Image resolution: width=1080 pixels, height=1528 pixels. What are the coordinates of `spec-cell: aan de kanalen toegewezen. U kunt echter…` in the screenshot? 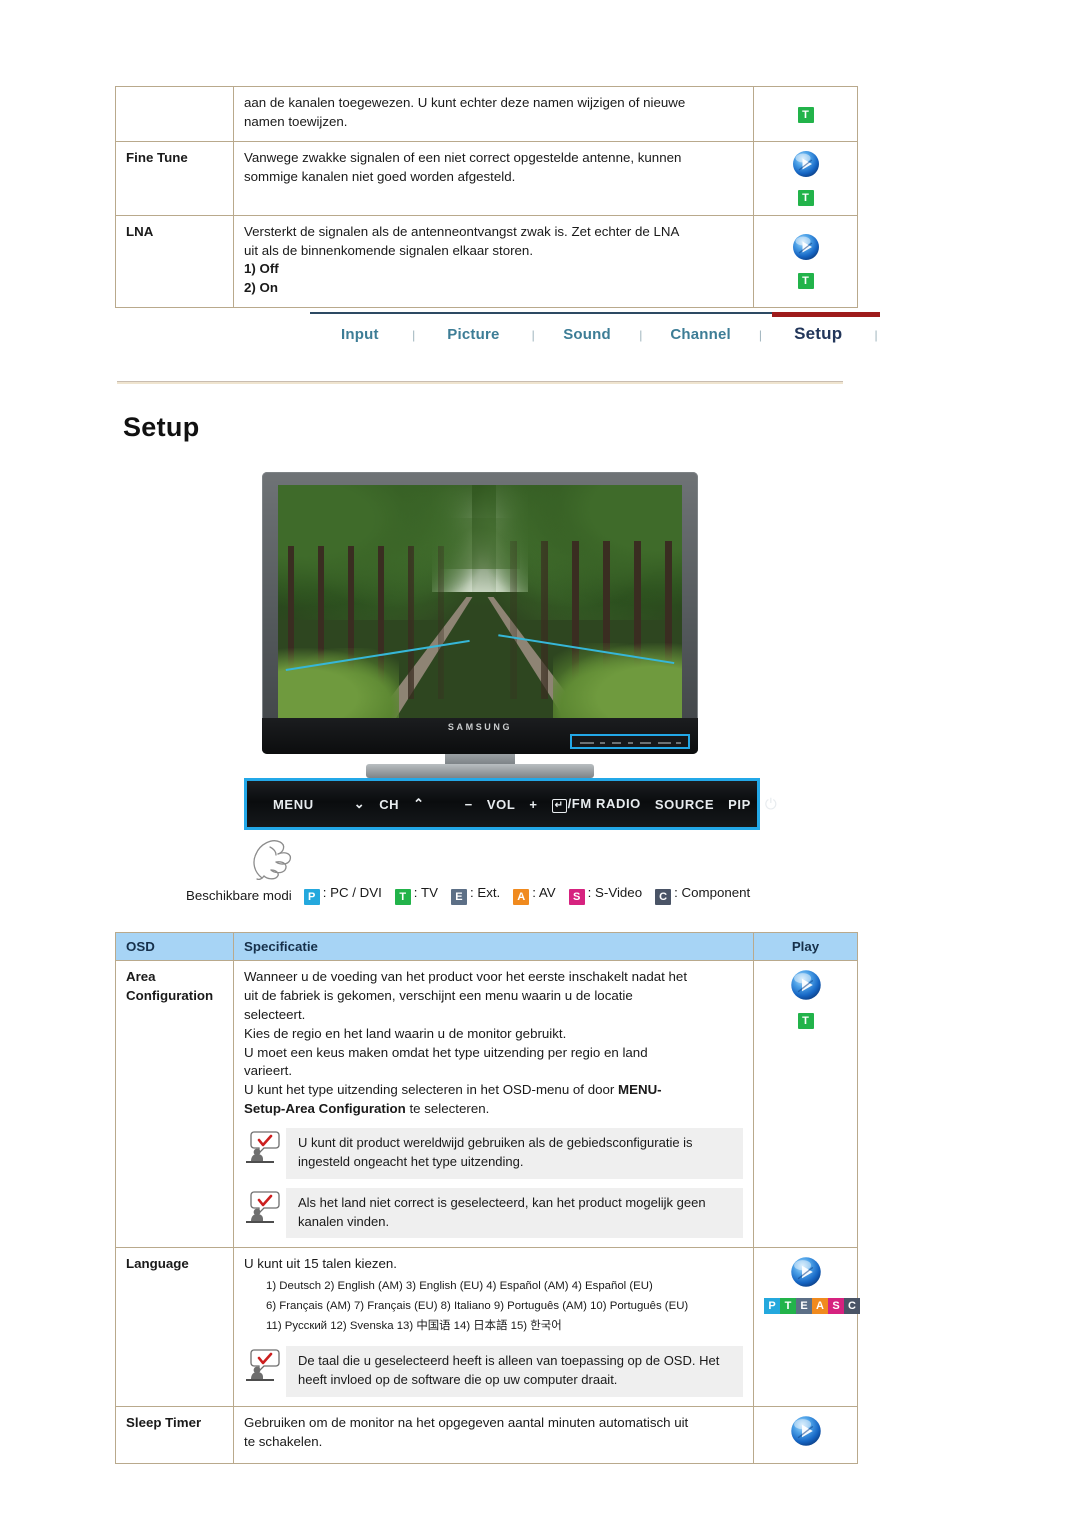 It's located at (493, 114).